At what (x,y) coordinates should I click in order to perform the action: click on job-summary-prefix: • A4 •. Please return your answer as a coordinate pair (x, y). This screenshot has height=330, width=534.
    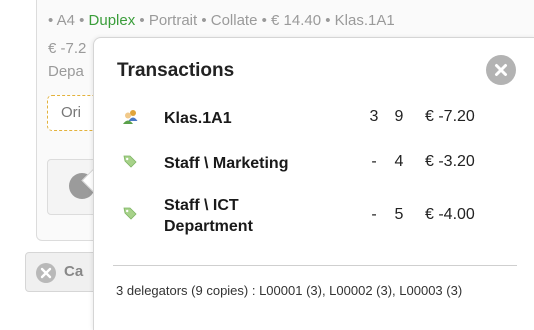
    Looking at the image, I should click on (68, 20).